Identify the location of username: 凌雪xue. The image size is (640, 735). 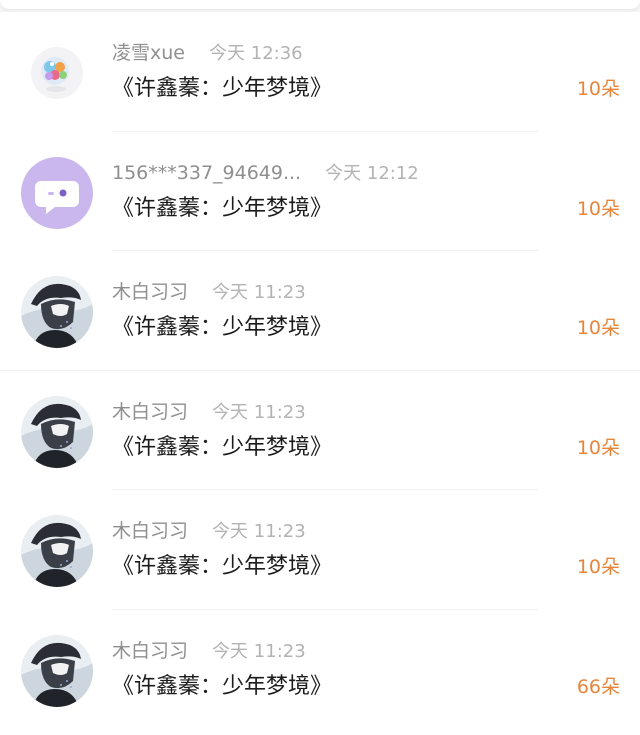
(148, 53).